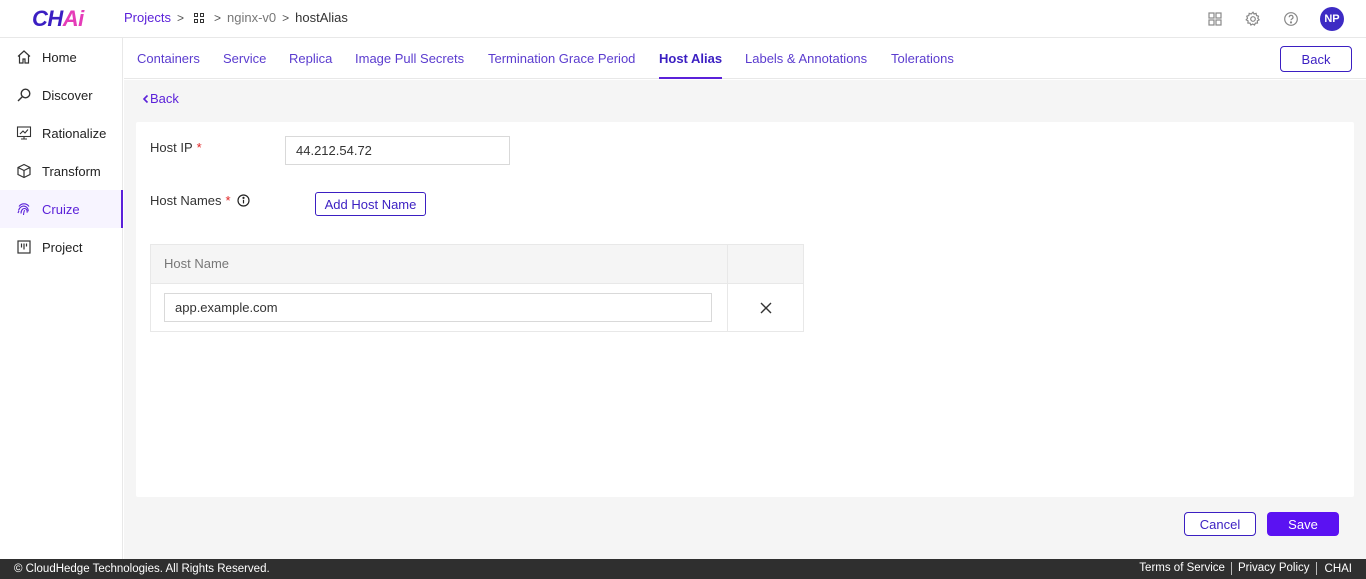 The width and height of the screenshot is (1366, 579). I want to click on footer-brand: CHAI, so click(1338, 568).